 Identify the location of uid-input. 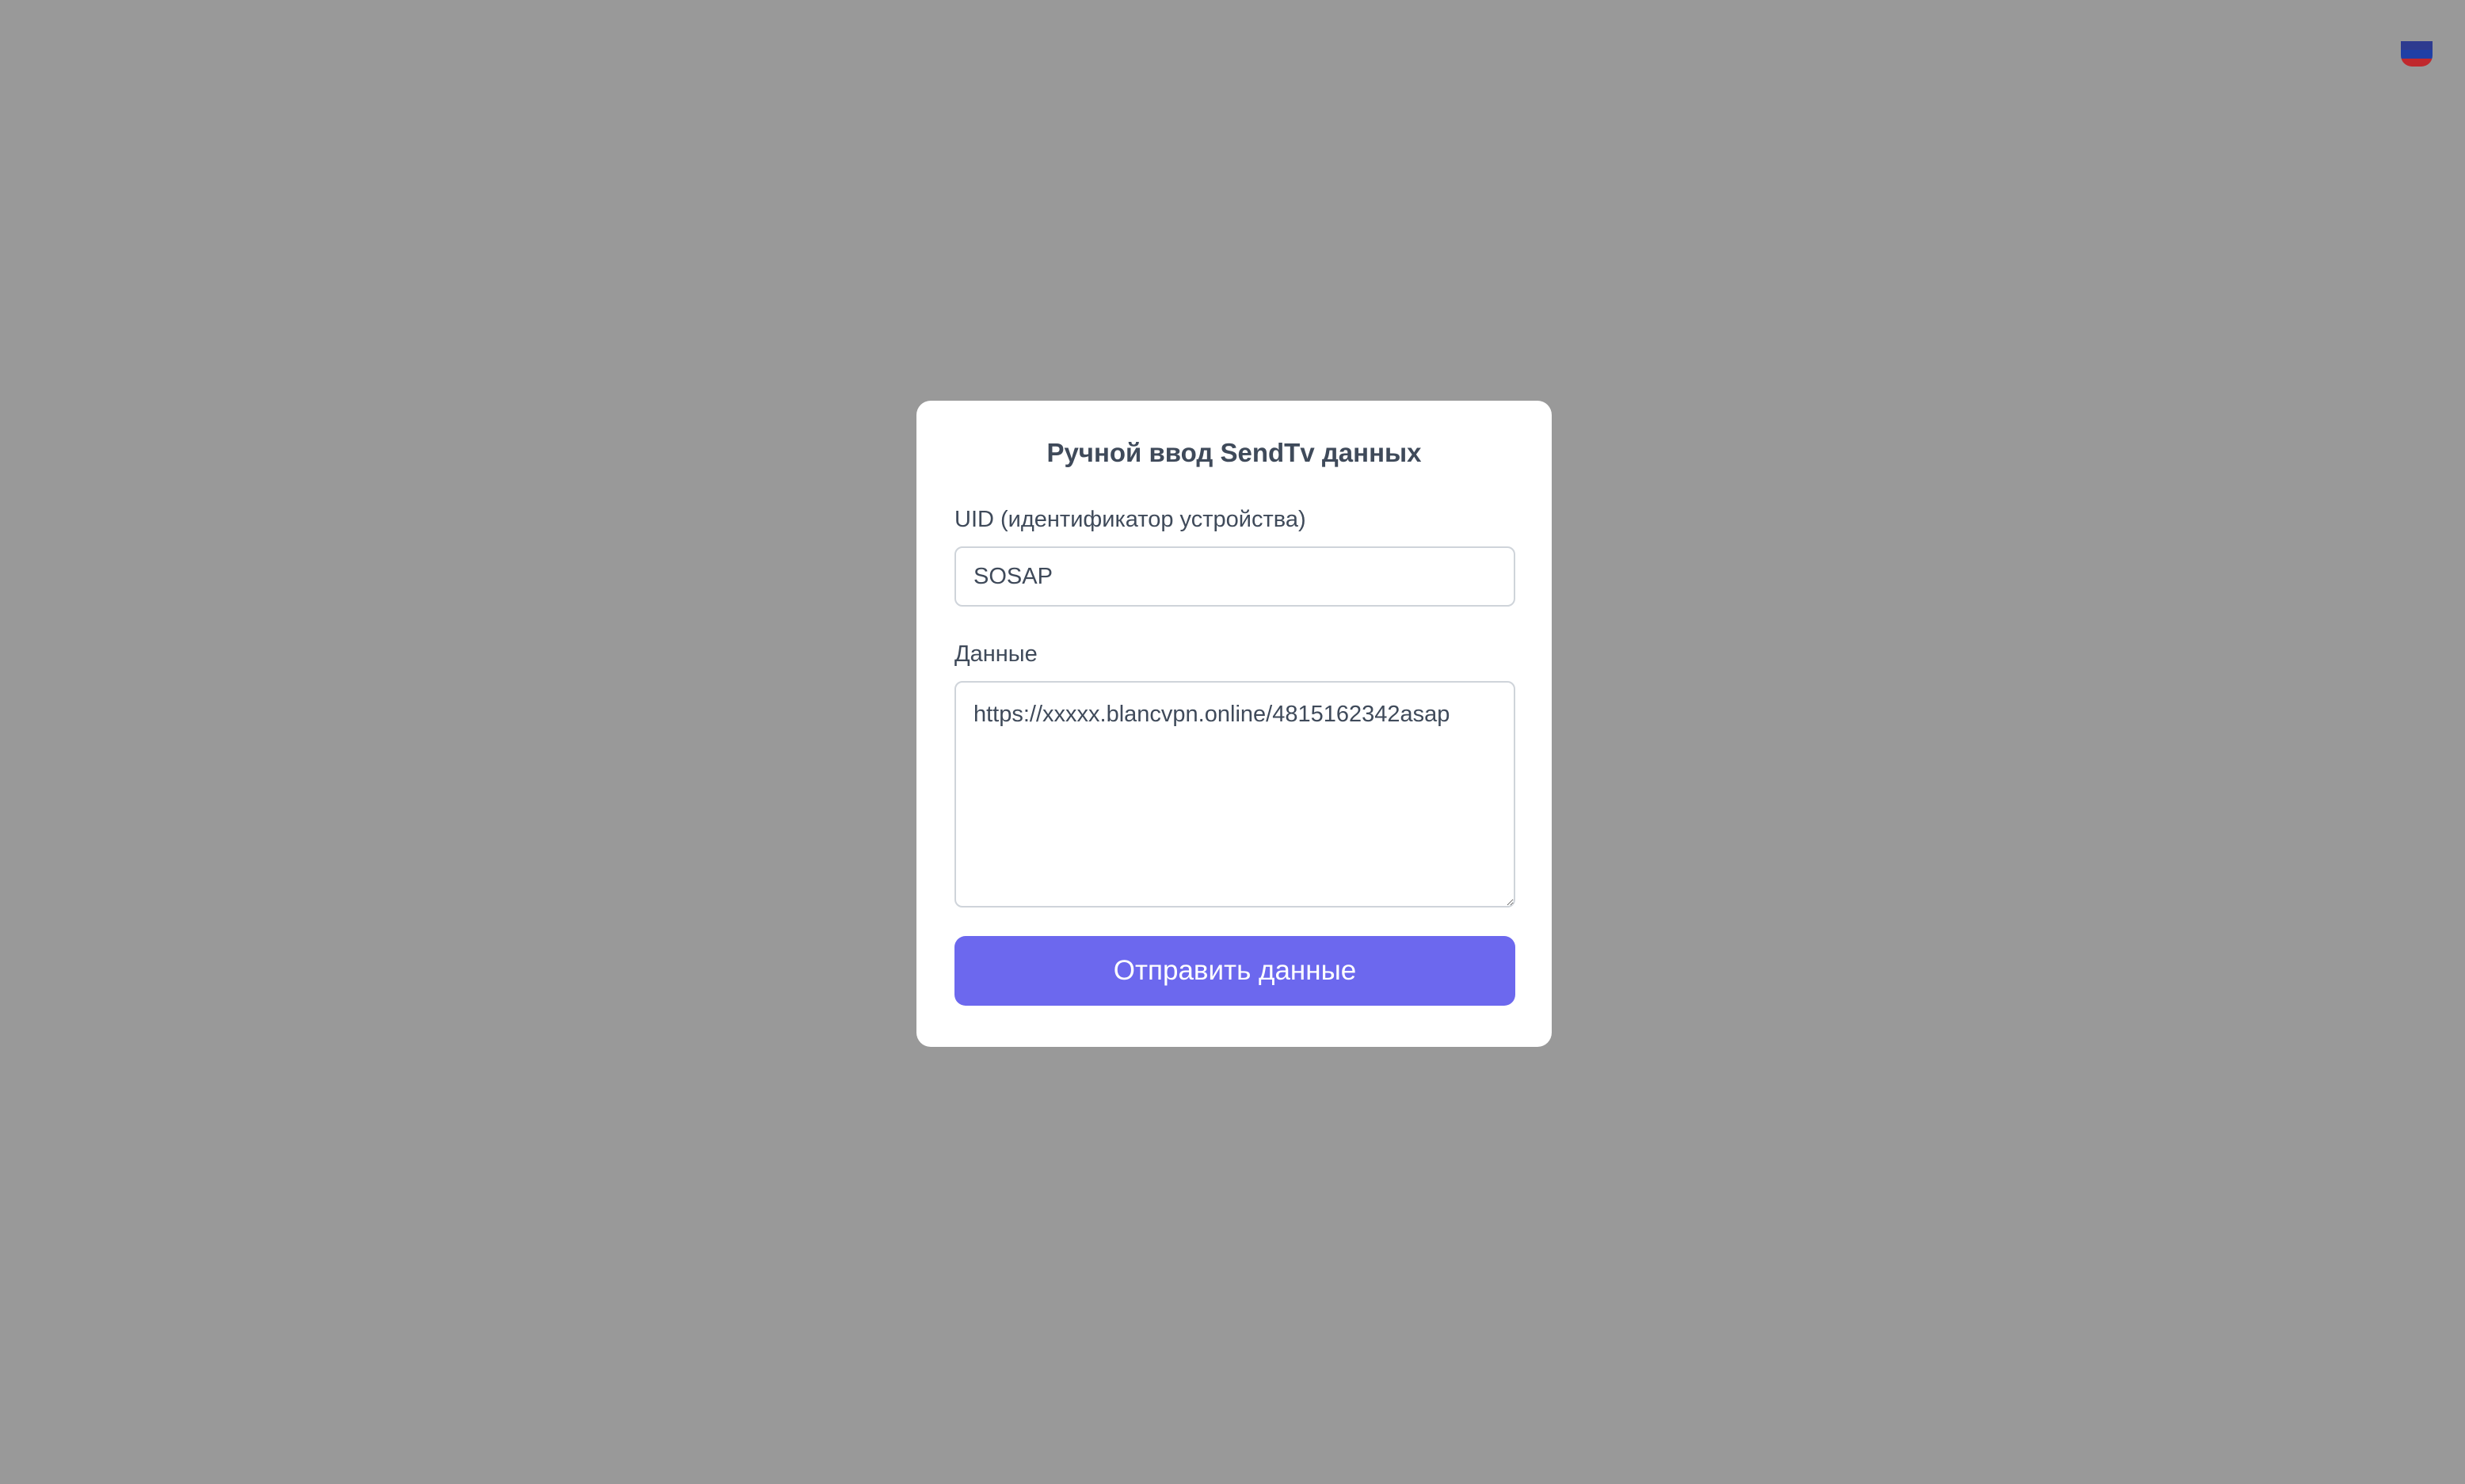
(1234, 576).